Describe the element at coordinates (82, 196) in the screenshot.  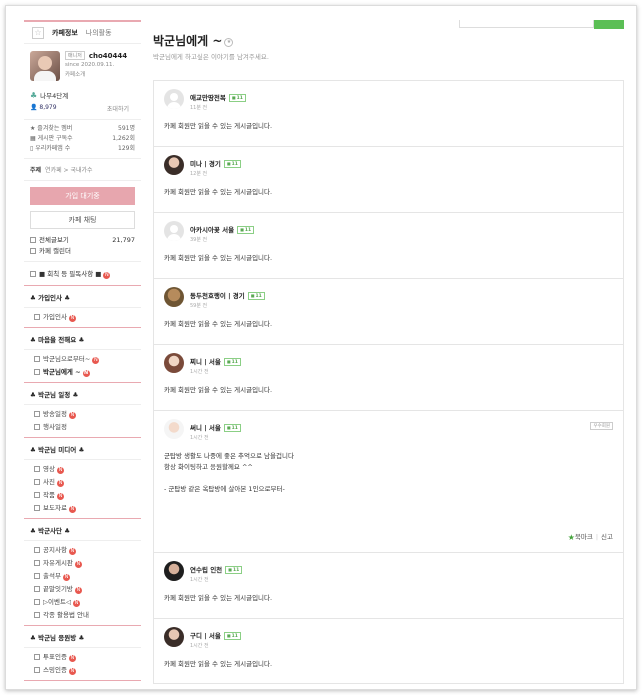
I see `join-pending-button: 가입 대기중` at that location.